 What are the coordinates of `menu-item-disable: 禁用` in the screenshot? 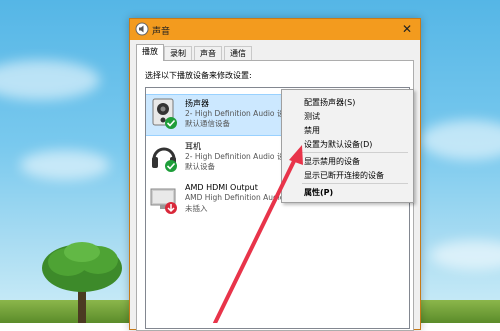 It's located at (312, 130).